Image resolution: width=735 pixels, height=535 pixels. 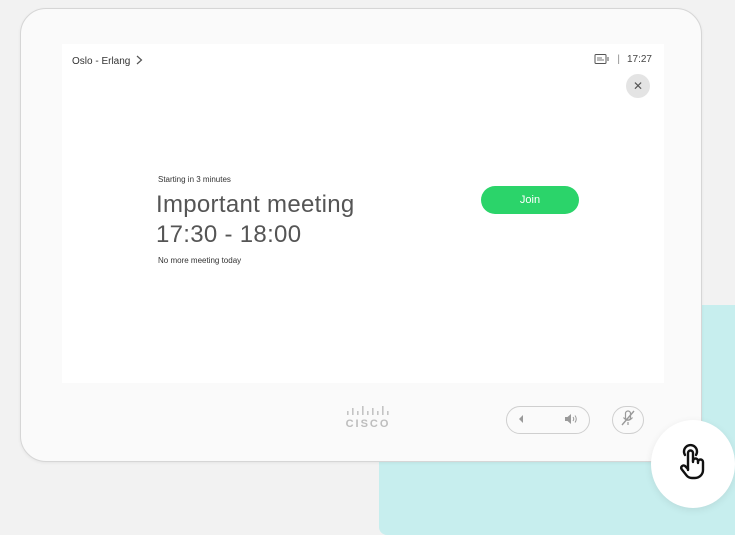 What do you see at coordinates (200, 260) in the screenshot?
I see `no-more-meetings-text: No more meeting today` at bounding box center [200, 260].